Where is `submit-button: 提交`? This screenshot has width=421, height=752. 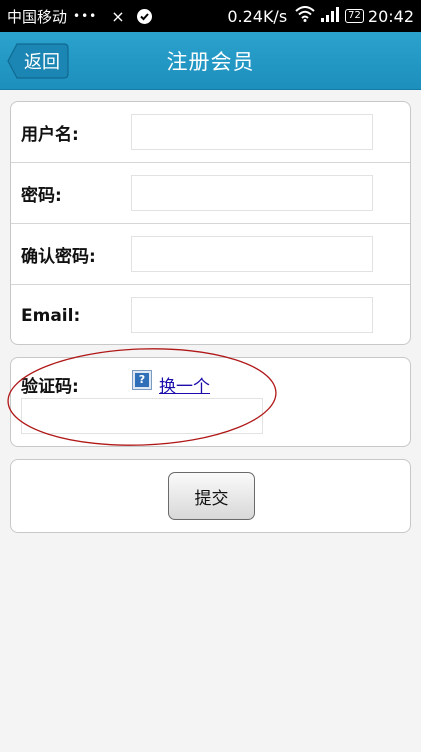
submit-button: 提交 is located at coordinates (211, 496).